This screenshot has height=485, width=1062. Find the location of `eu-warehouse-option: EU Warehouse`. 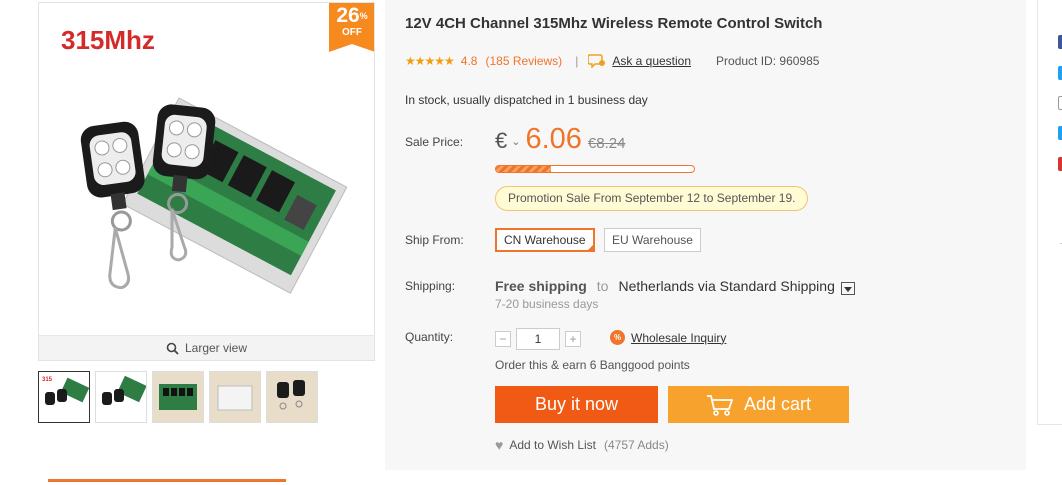

eu-warehouse-option: EU Warehouse is located at coordinates (652, 240).